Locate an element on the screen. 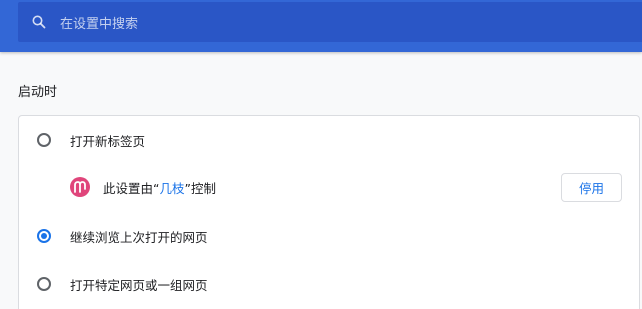  search-icon is located at coordinates (39, 22).